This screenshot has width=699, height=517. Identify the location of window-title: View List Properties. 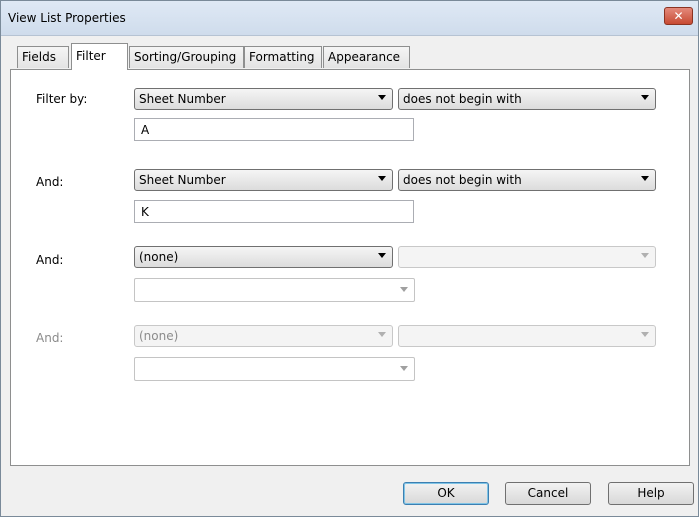
(67, 18).